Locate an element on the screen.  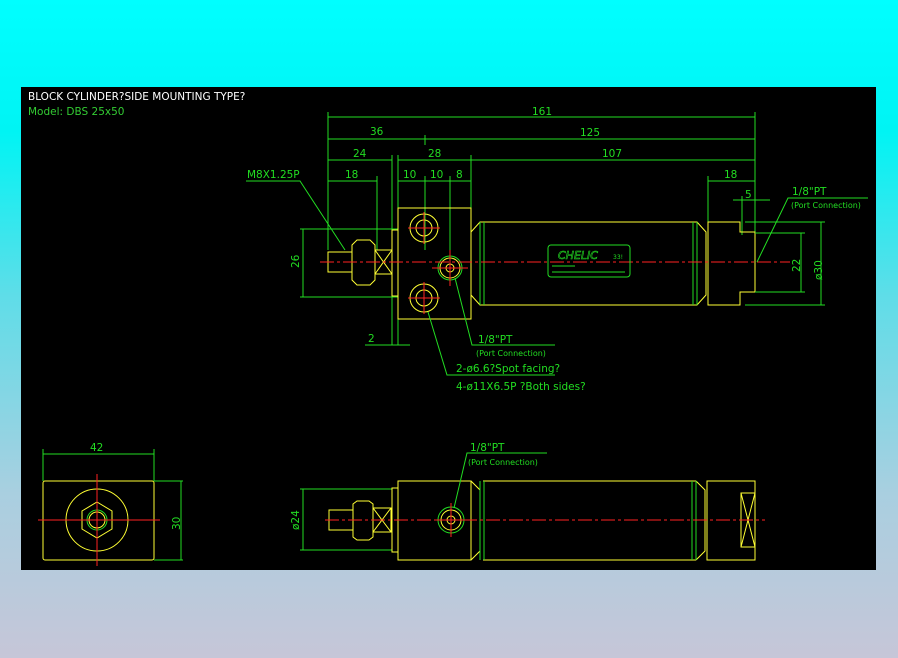
dim-26: 26 is located at coordinates (296, 261).